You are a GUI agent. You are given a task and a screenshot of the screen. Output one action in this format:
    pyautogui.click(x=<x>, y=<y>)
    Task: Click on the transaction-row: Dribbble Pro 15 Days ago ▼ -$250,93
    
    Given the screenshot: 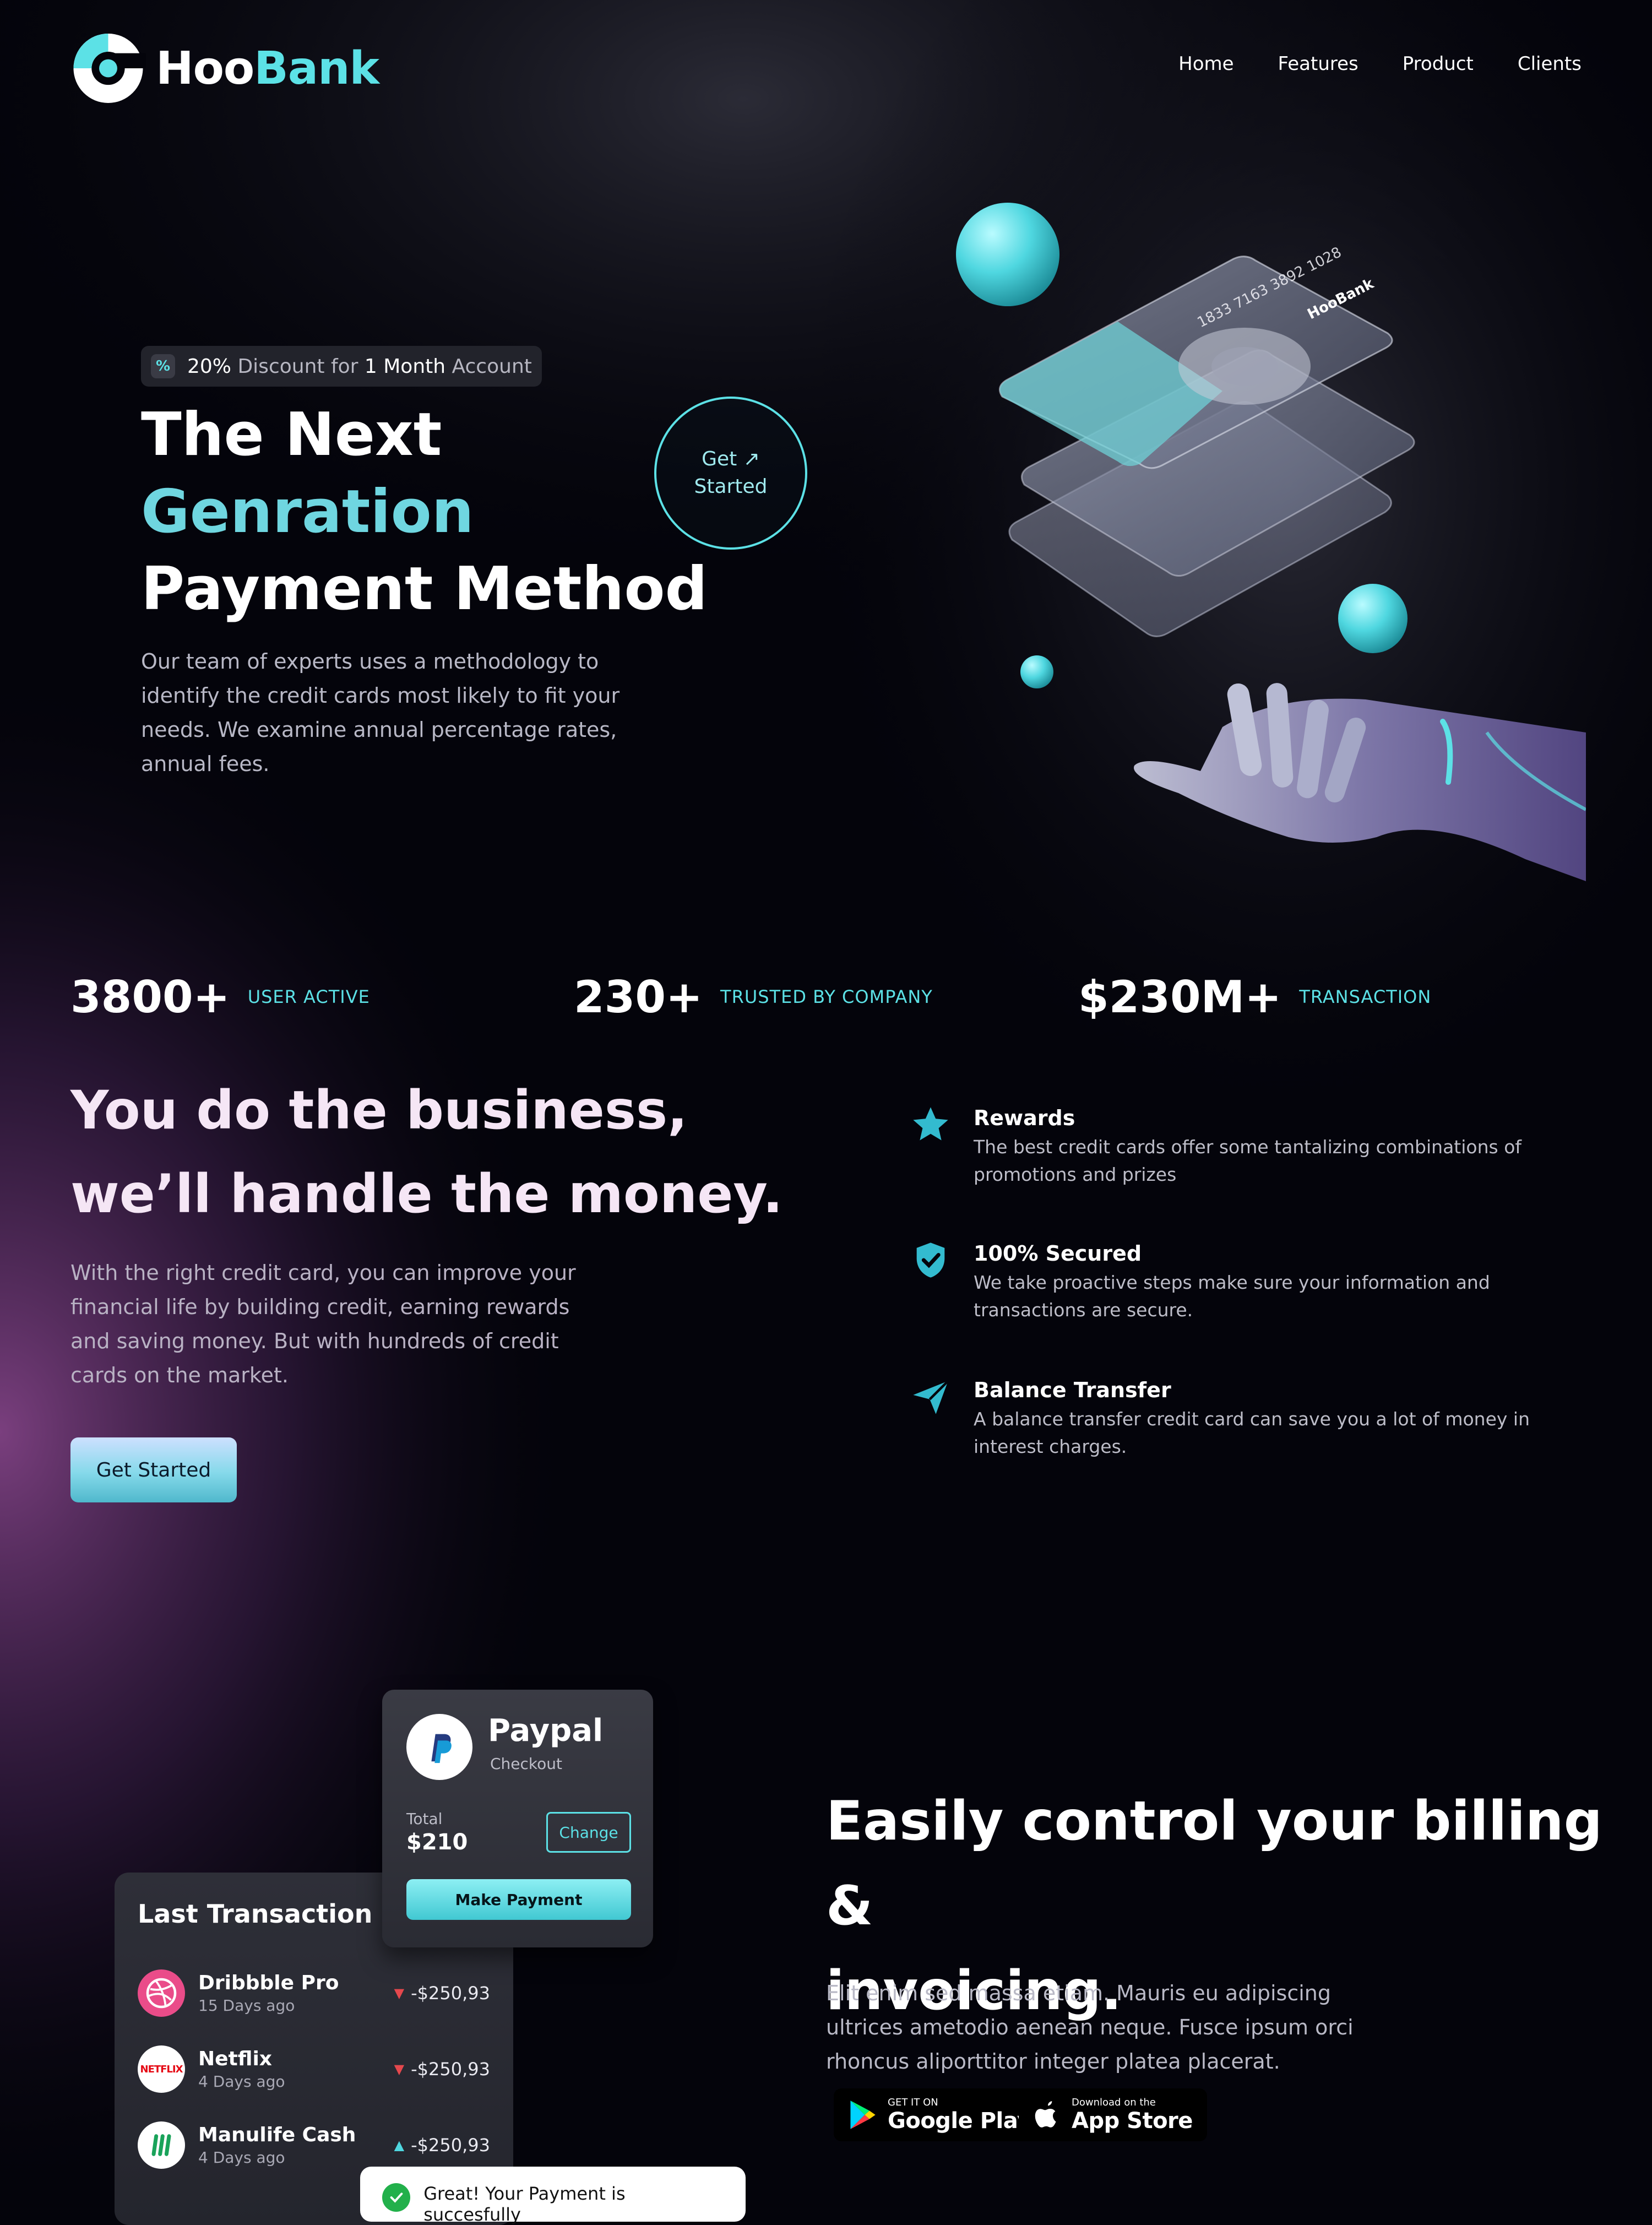 What is the action you would take?
    pyautogui.click(x=314, y=1993)
    